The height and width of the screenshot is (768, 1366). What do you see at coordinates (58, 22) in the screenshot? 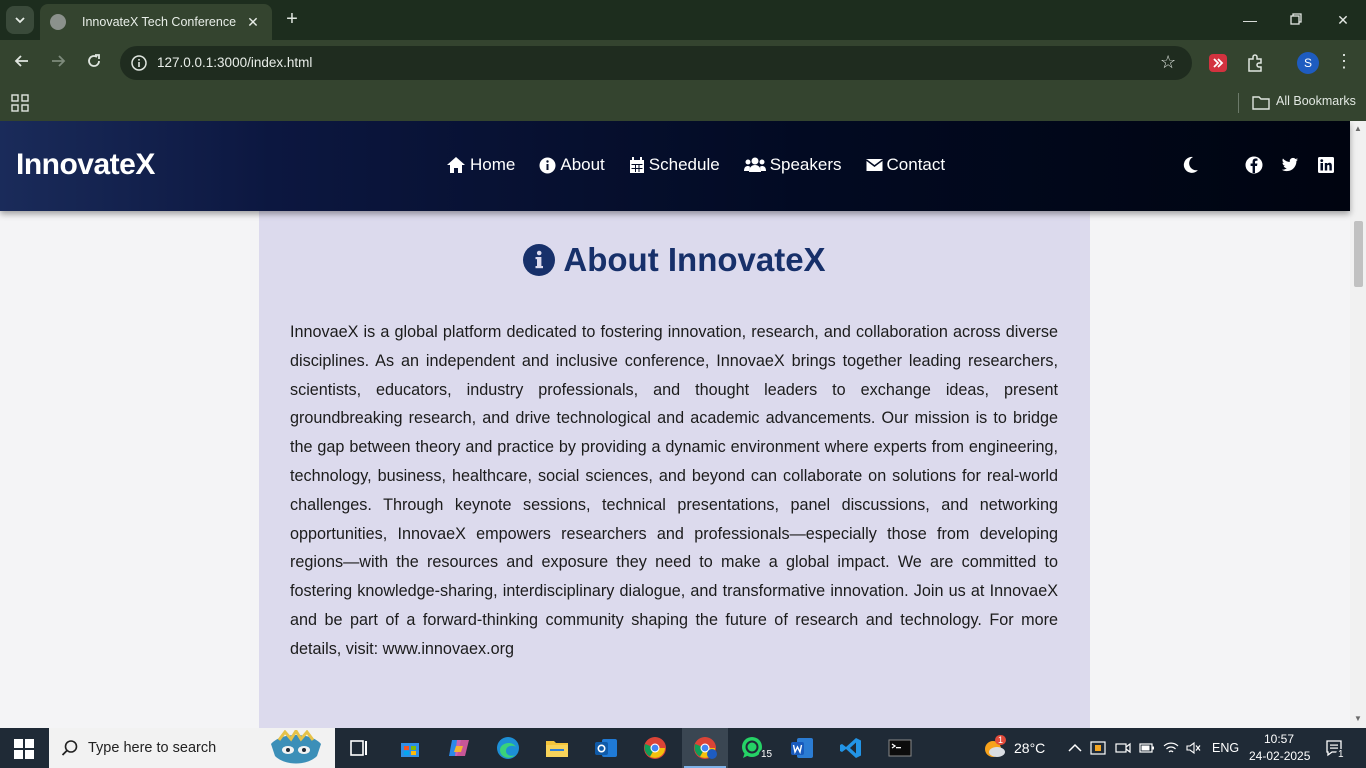
I see `globe-favicon-icon` at bounding box center [58, 22].